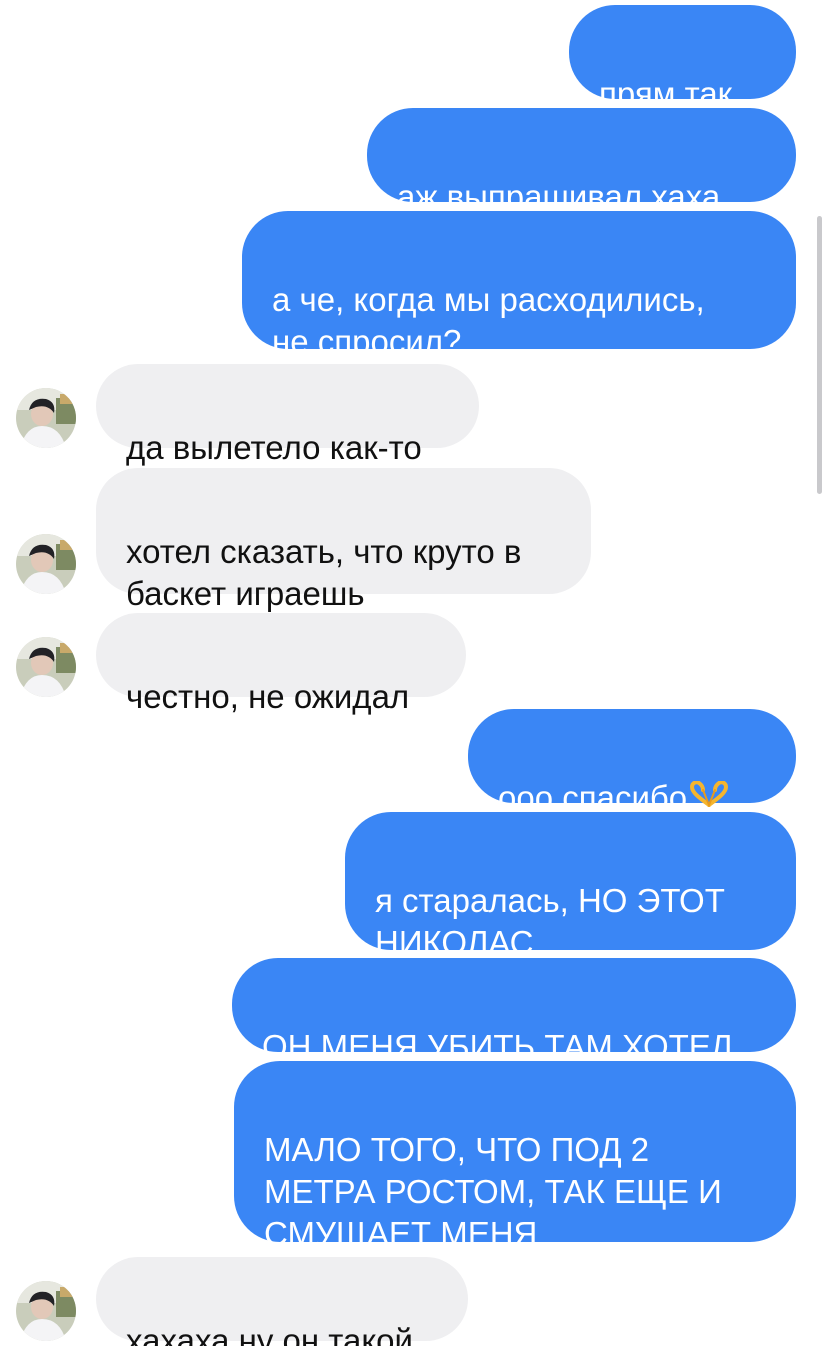 This screenshot has height=1346, width=828. What do you see at coordinates (559, 196) in the screenshot?
I see `message-text: аж выпрашивал хаха` at bounding box center [559, 196].